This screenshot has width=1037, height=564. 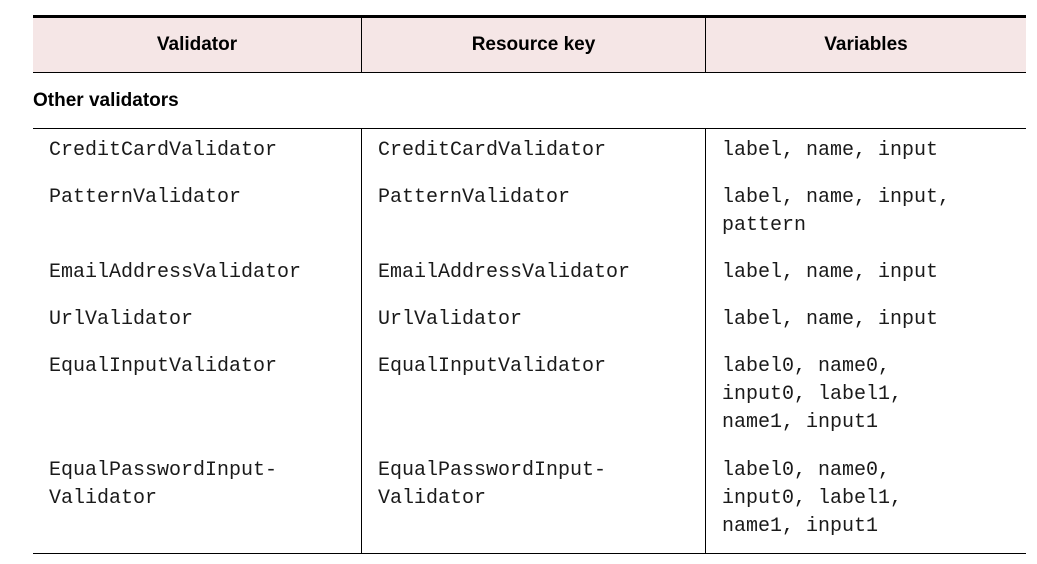 What do you see at coordinates (534, 45) in the screenshot?
I see `header-resource-key: Resource key` at bounding box center [534, 45].